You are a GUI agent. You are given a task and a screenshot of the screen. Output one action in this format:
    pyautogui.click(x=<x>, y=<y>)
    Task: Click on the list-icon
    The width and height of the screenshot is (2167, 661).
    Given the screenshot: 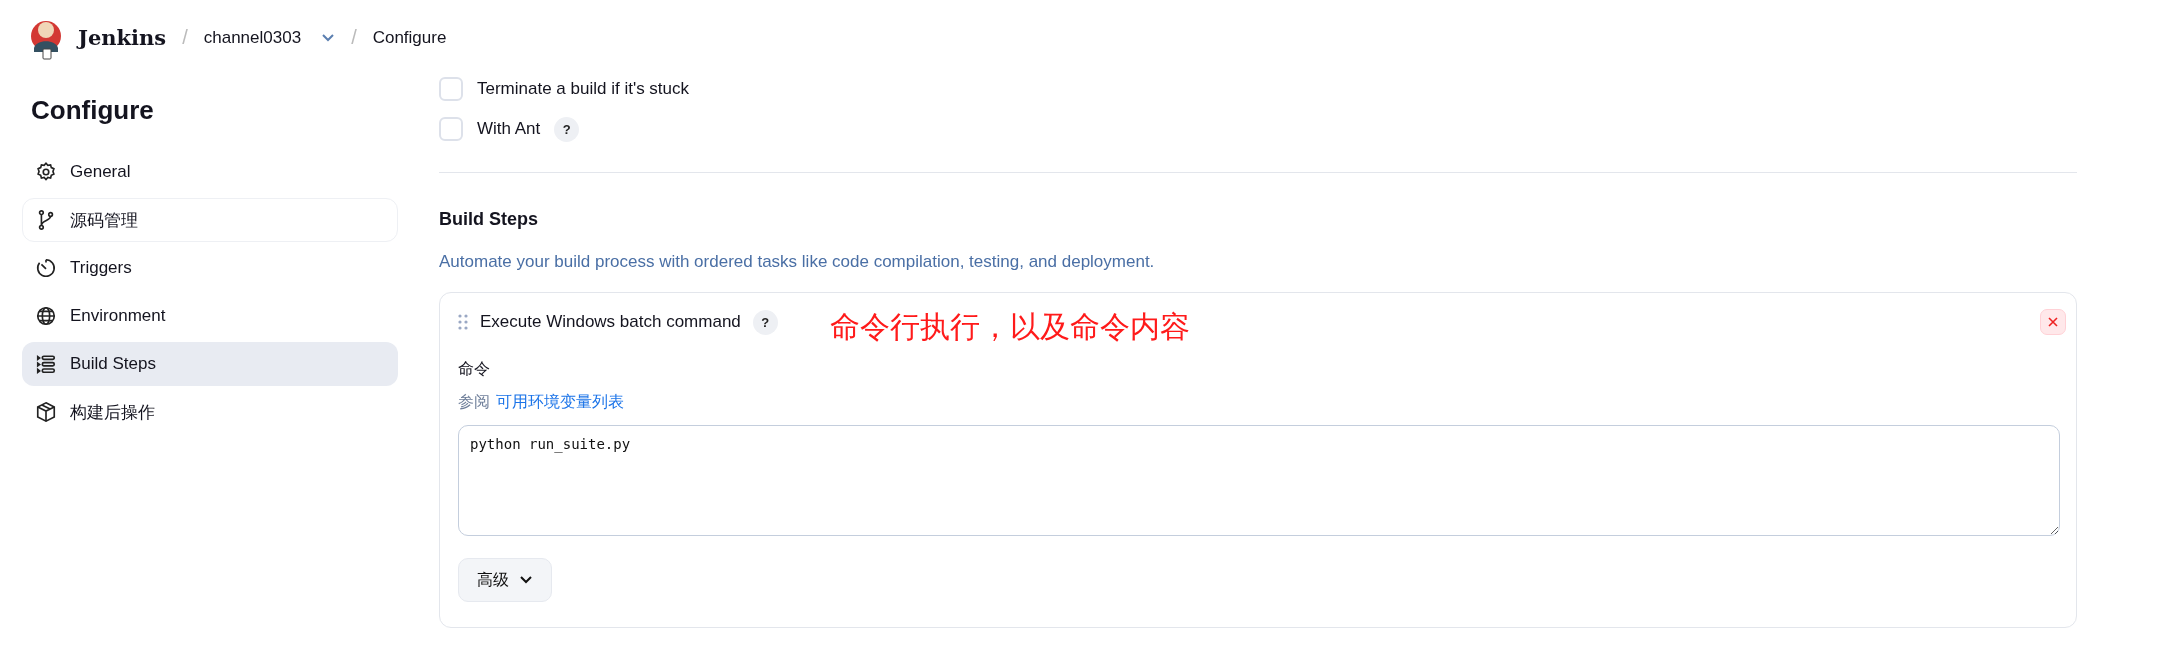 What is the action you would take?
    pyautogui.click(x=46, y=364)
    